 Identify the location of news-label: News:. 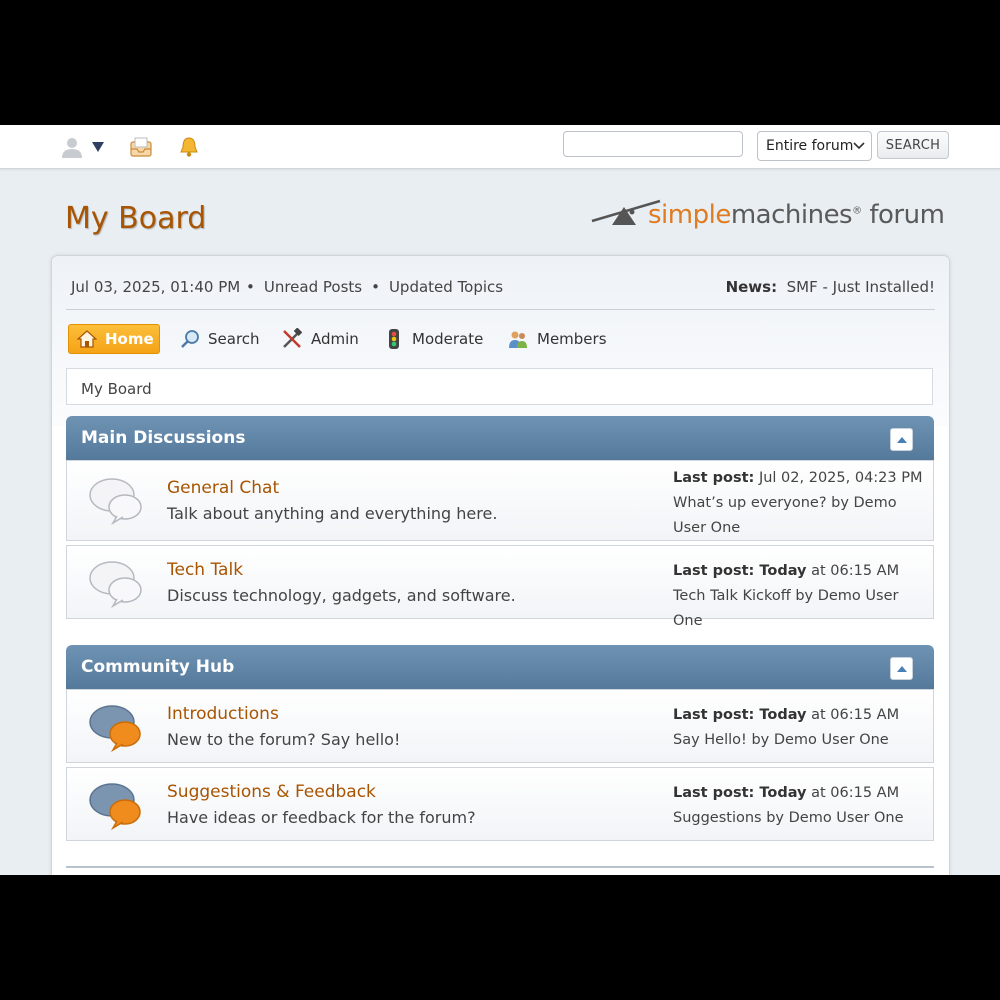
(751, 287).